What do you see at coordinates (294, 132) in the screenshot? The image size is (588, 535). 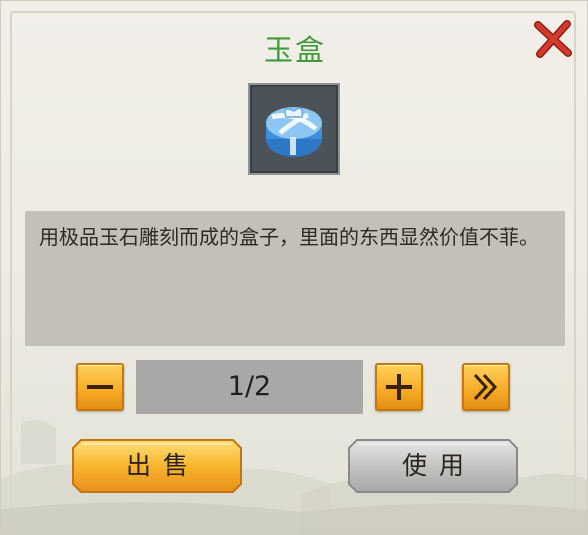 I see `jade-gift-box-icon` at bounding box center [294, 132].